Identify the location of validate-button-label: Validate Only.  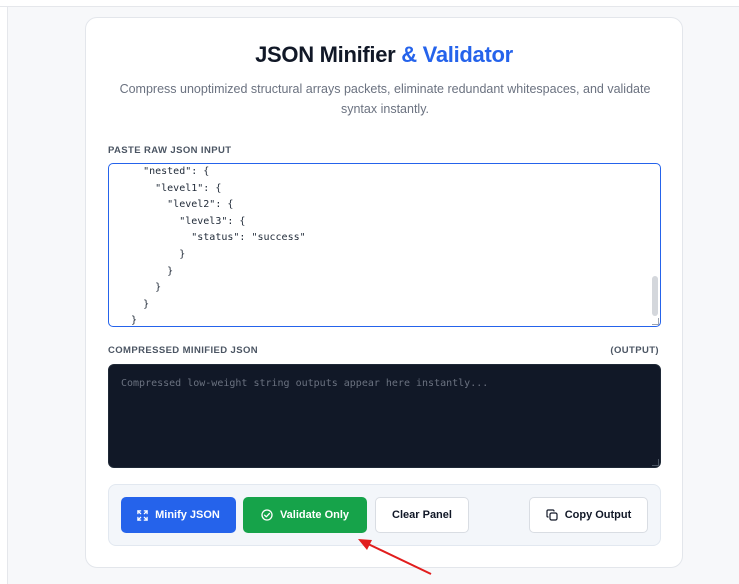
(314, 515).